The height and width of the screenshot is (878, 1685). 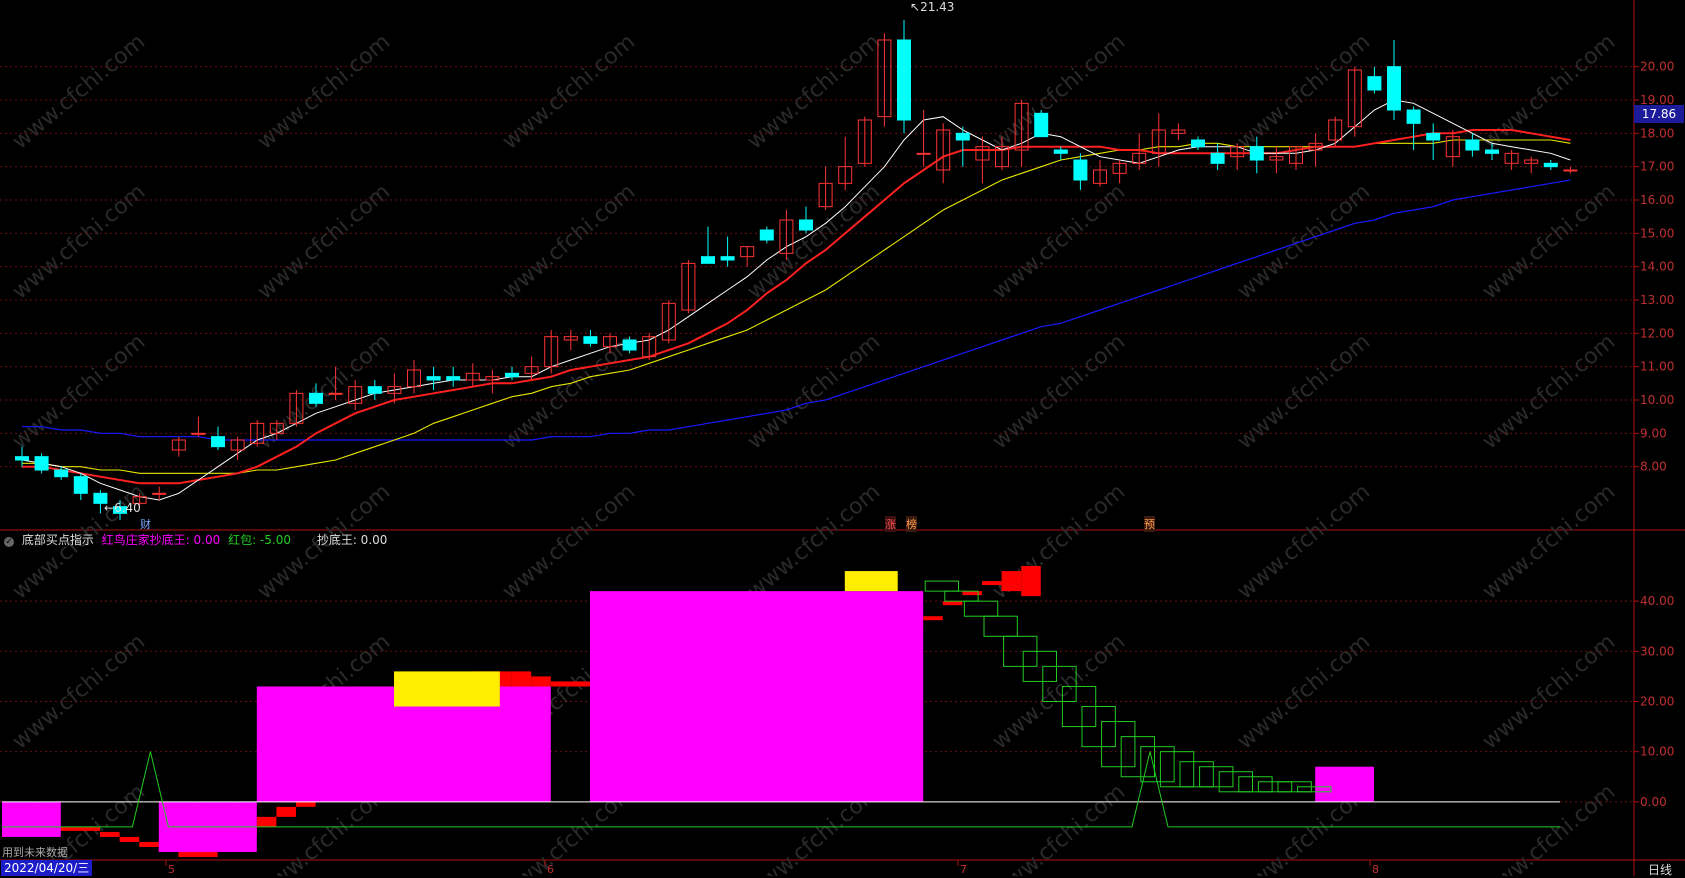 I want to click on indicator-tick-label: 0.00, so click(x=1653, y=802).